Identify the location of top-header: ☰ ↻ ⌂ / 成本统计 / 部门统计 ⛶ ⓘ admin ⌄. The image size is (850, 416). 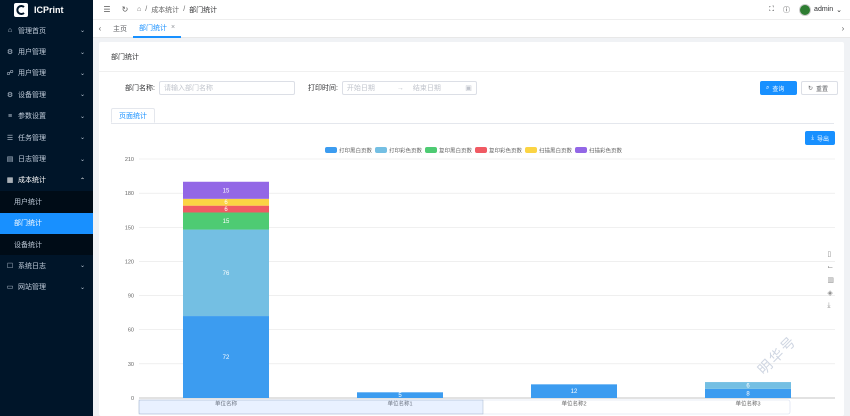
(471, 10).